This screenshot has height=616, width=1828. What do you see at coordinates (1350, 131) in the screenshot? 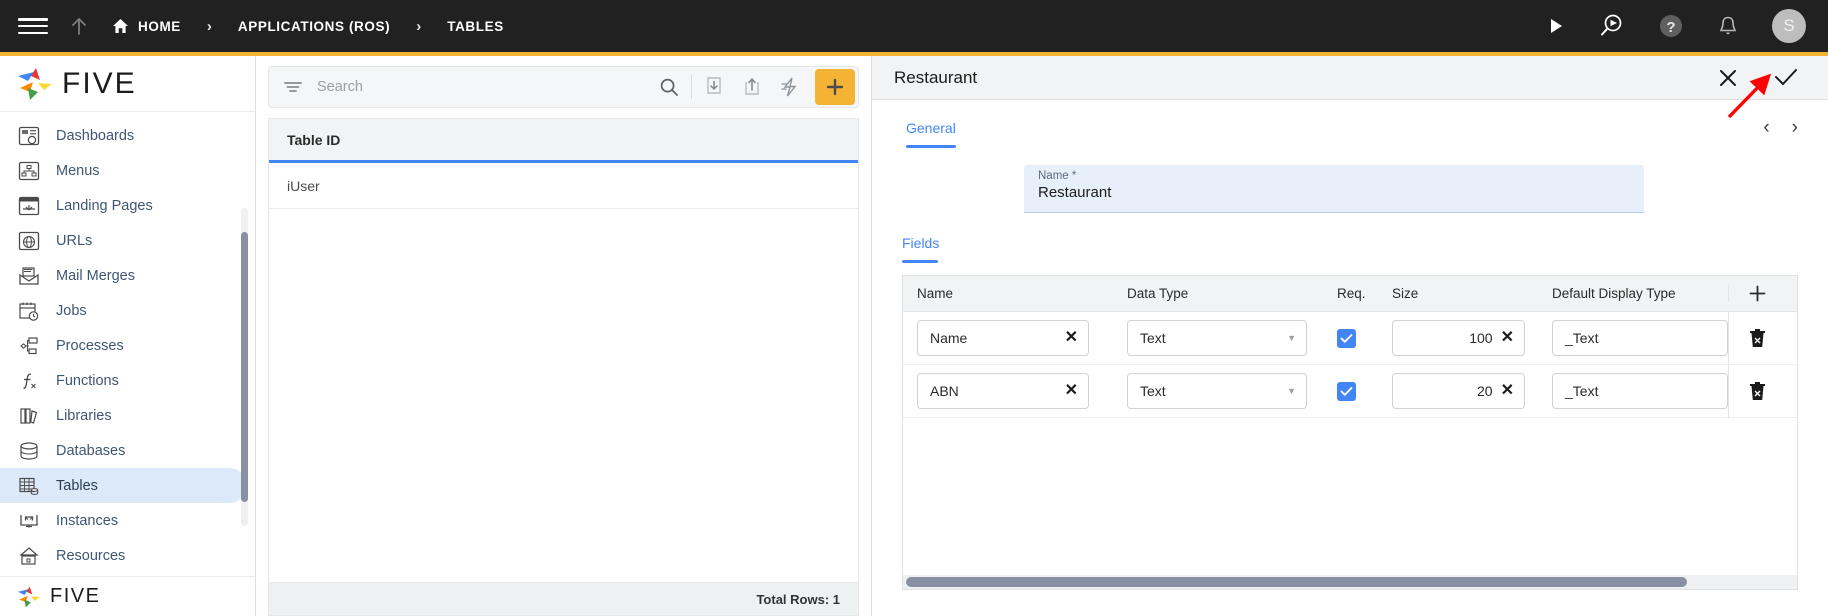
I see `detail-tabs: General ‹ ›` at bounding box center [1350, 131].